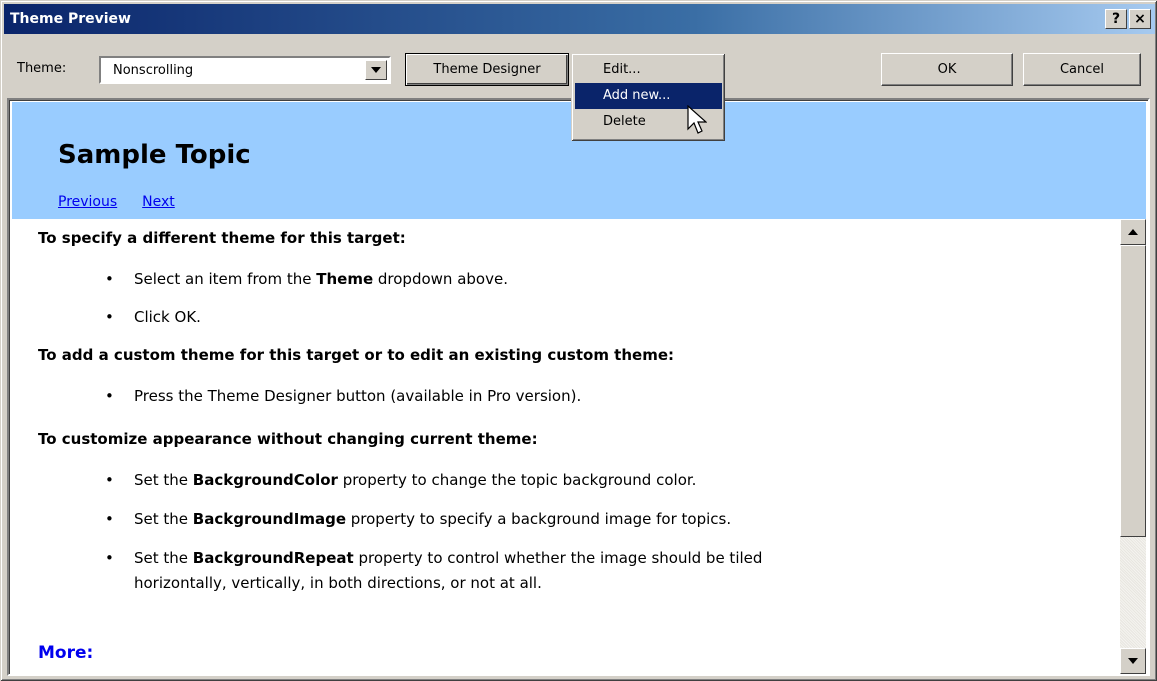  I want to click on list-item: Click OK., so click(153, 317).